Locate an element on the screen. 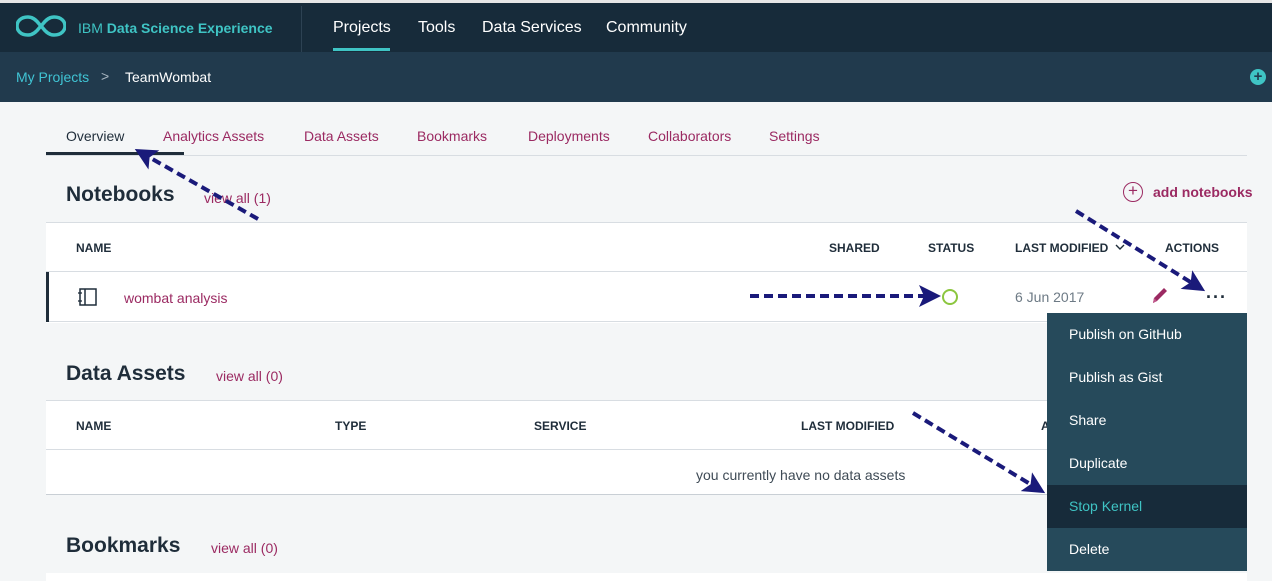 The height and width of the screenshot is (581, 1272). add-icon: + is located at coordinates (1133, 192).